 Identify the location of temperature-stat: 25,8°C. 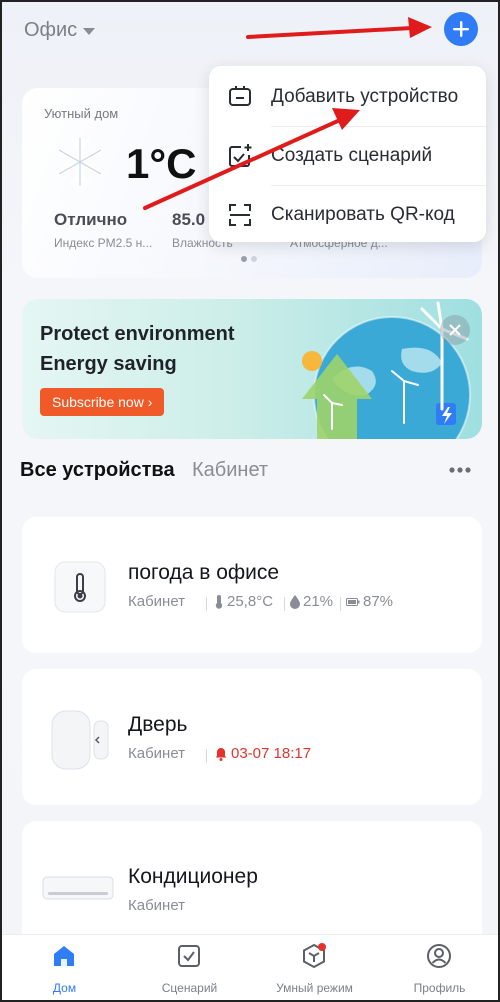
(243, 601).